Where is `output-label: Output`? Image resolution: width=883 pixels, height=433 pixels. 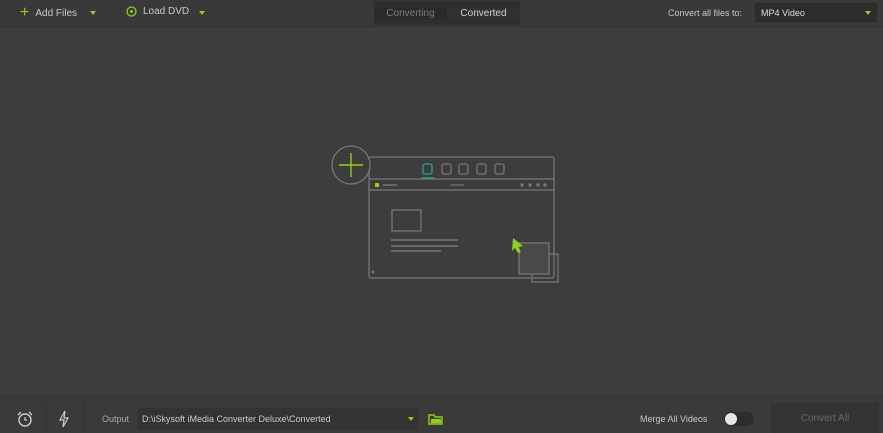
output-label: Output is located at coordinates (116, 419).